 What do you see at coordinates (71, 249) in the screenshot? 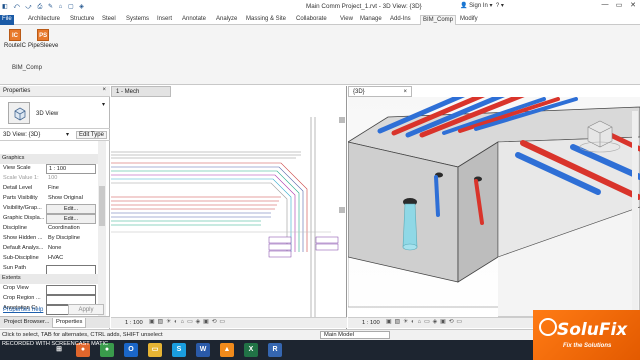
I see `property-value: None` at bounding box center [71, 249].